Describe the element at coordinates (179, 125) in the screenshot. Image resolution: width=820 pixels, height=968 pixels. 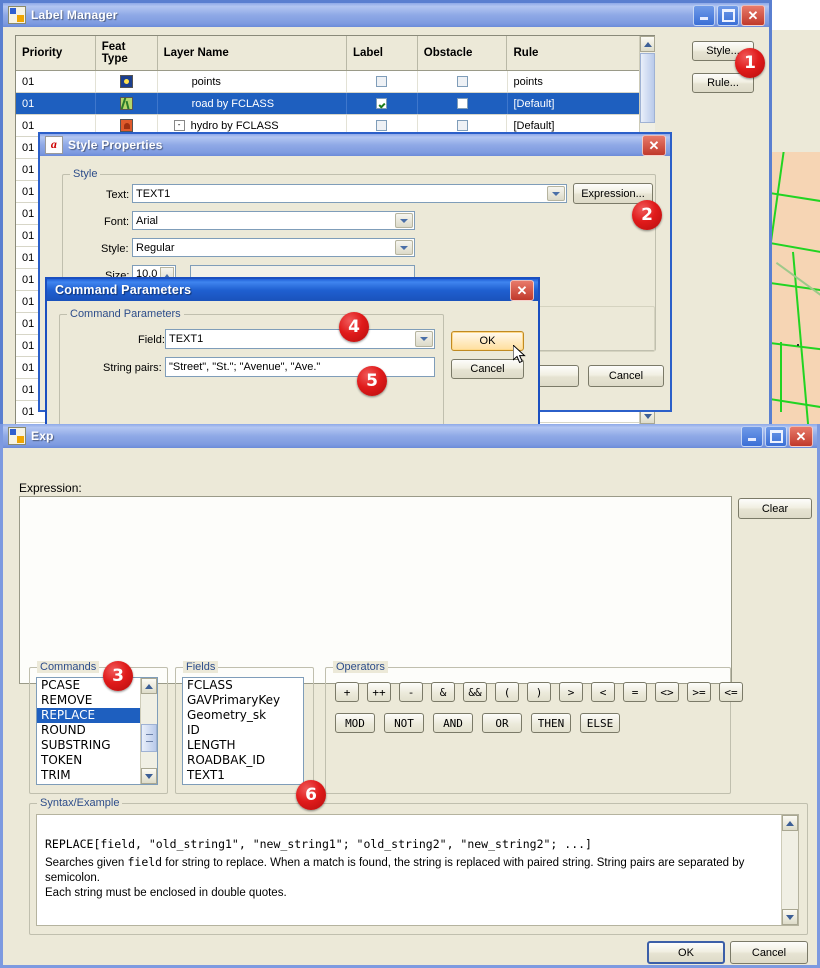
I see `expand-collapse-icon: -` at that location.